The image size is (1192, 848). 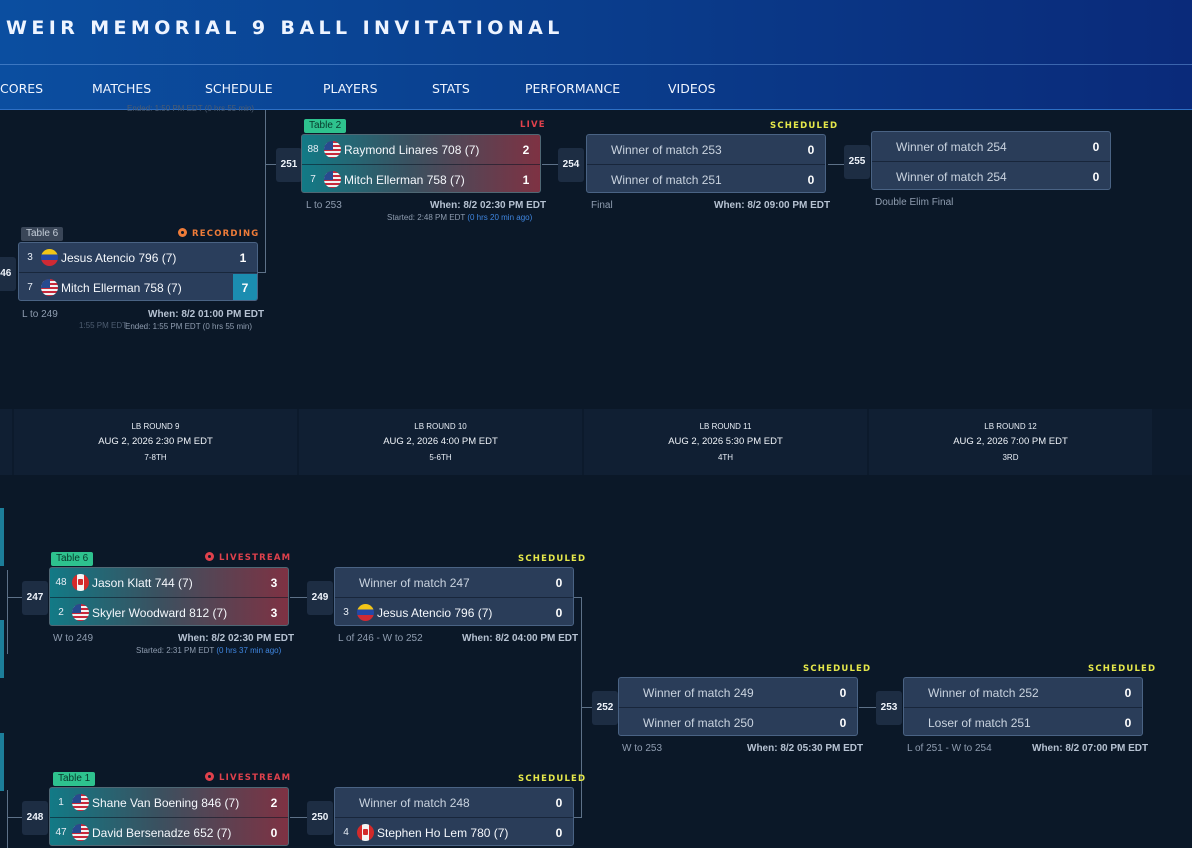 I want to click on match-number: 248, so click(x=35, y=818).